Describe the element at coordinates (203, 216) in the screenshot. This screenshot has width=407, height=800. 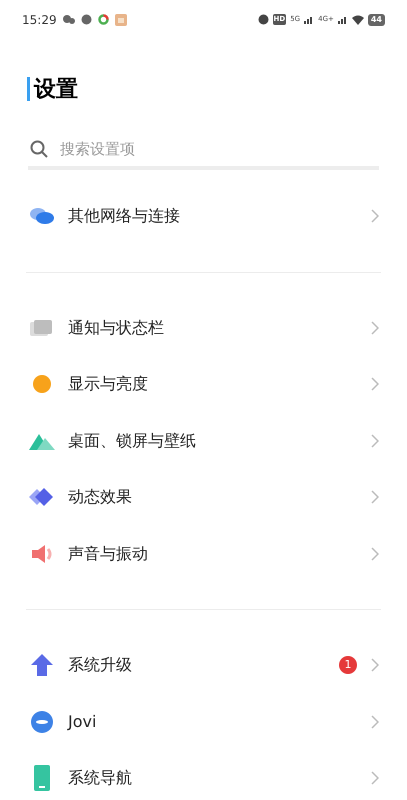
I see `settings-row: 其他网络与连接` at that location.